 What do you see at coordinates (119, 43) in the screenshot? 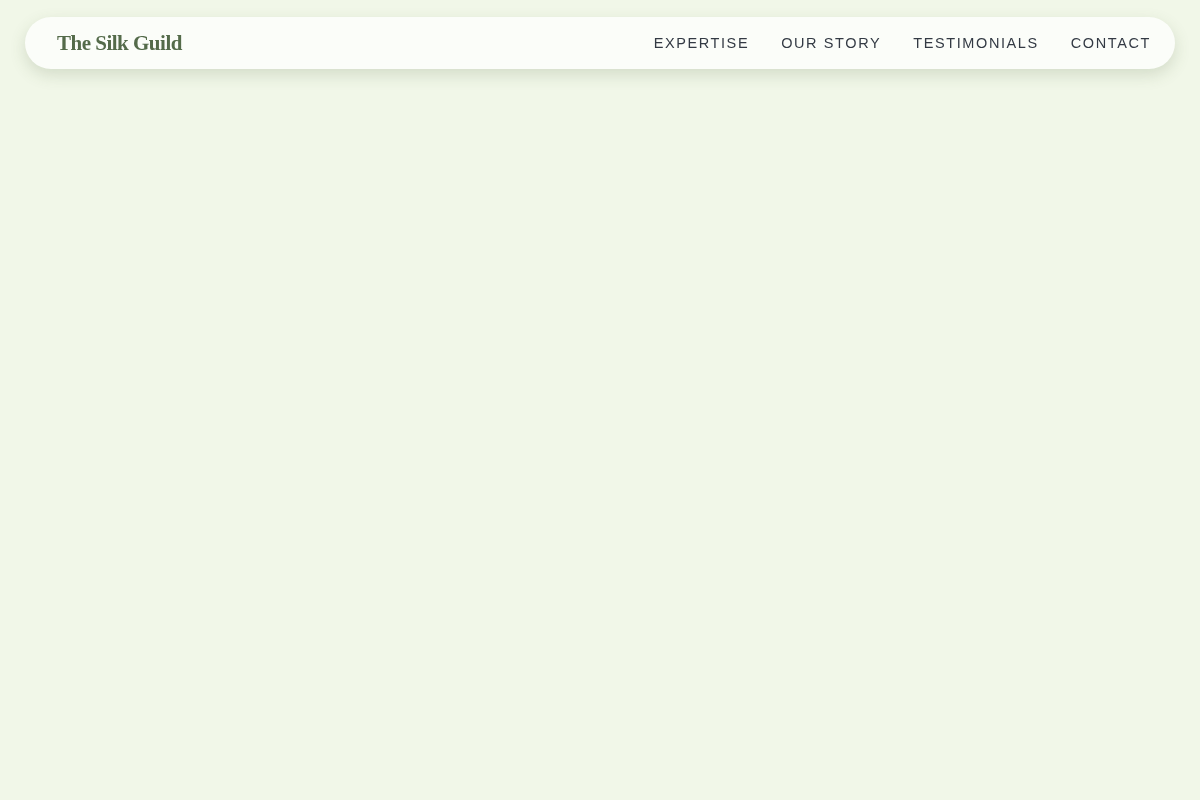
I see `brand-logo: The Silk Guild` at bounding box center [119, 43].